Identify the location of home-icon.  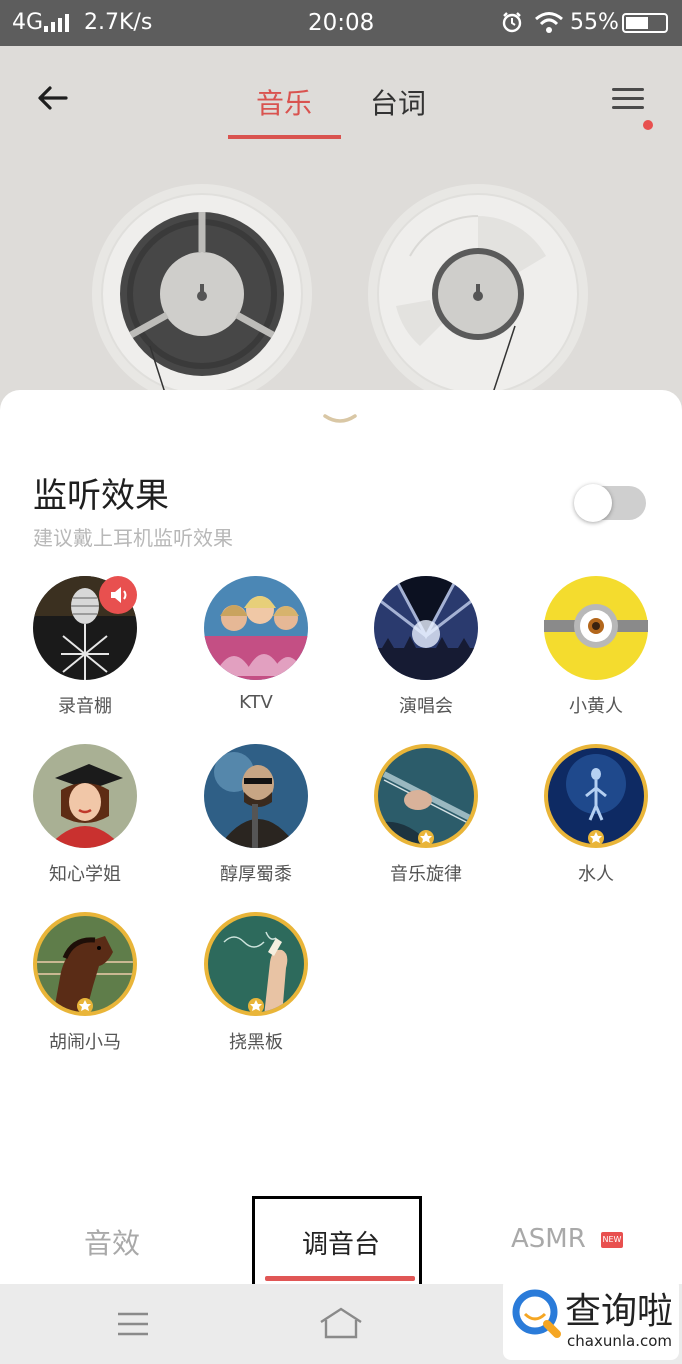
(341, 1323).